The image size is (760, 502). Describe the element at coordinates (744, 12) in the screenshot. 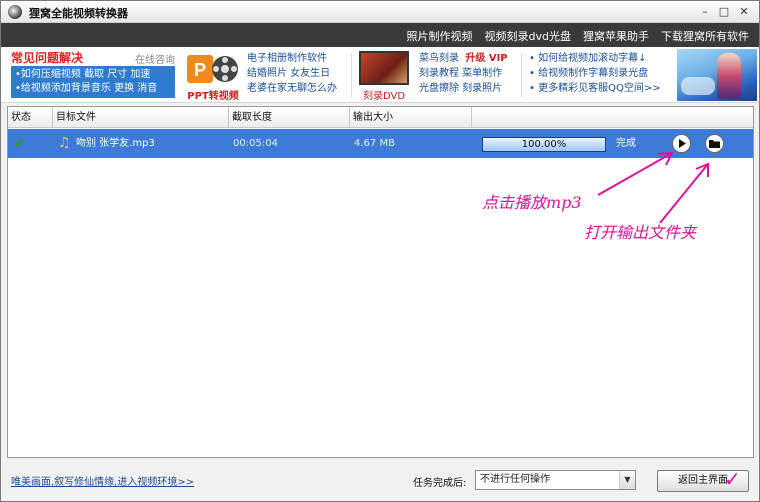

I see `close-button: ✕` at that location.